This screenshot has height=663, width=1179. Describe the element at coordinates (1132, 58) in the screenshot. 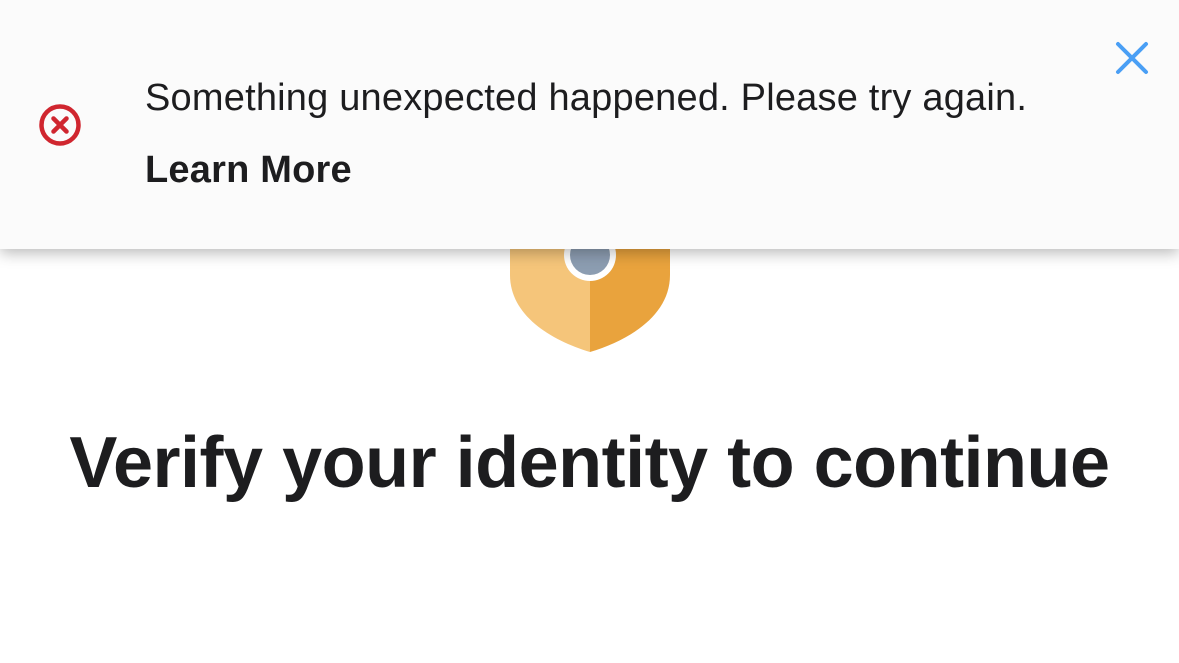

I see `close-icon` at that location.